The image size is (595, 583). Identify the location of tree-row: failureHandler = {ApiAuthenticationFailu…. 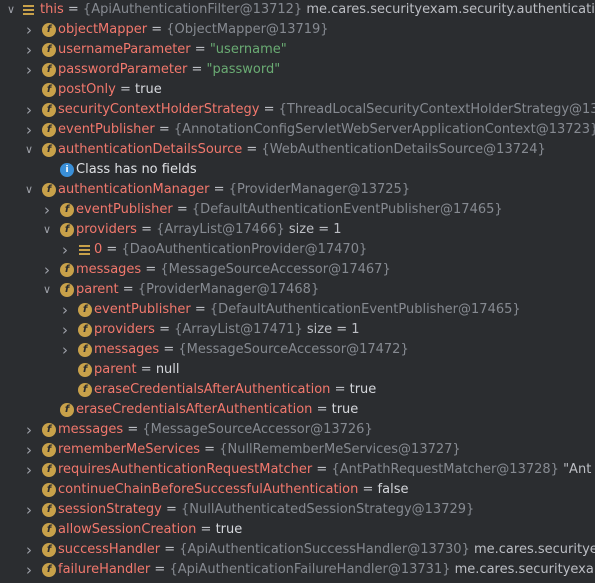
(297, 570).